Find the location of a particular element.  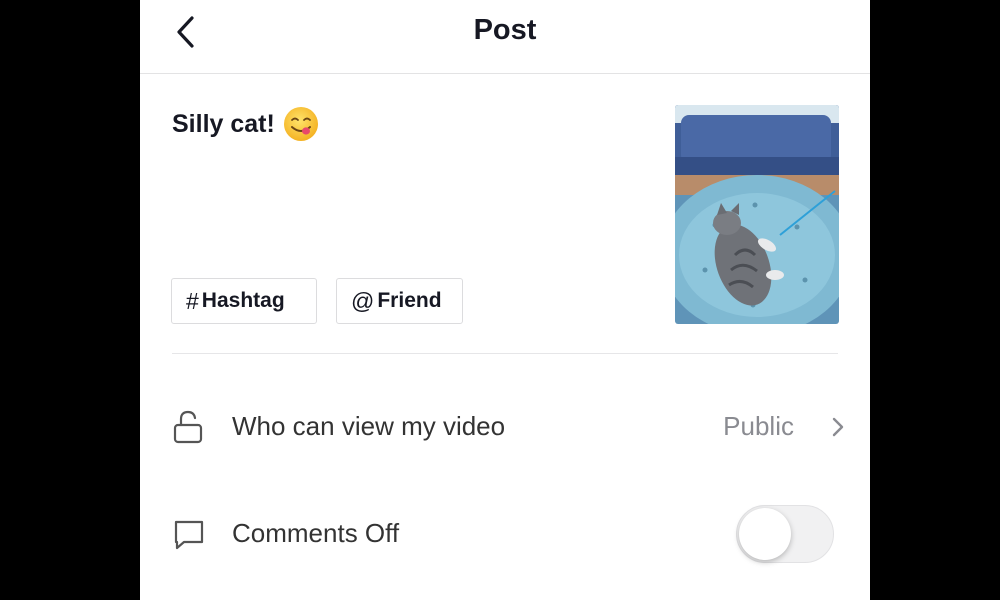

comments-toggle is located at coordinates (785, 534).